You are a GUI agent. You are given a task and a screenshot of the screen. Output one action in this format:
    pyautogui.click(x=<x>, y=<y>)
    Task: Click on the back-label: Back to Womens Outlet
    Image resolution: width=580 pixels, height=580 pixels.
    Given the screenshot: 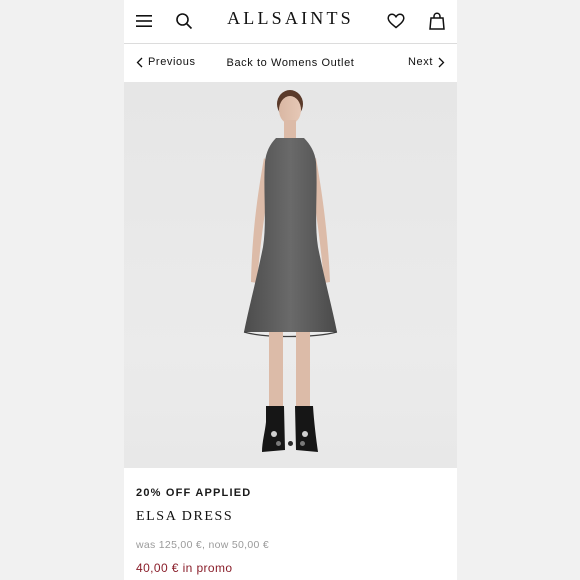 What is the action you would take?
    pyautogui.click(x=290, y=63)
    